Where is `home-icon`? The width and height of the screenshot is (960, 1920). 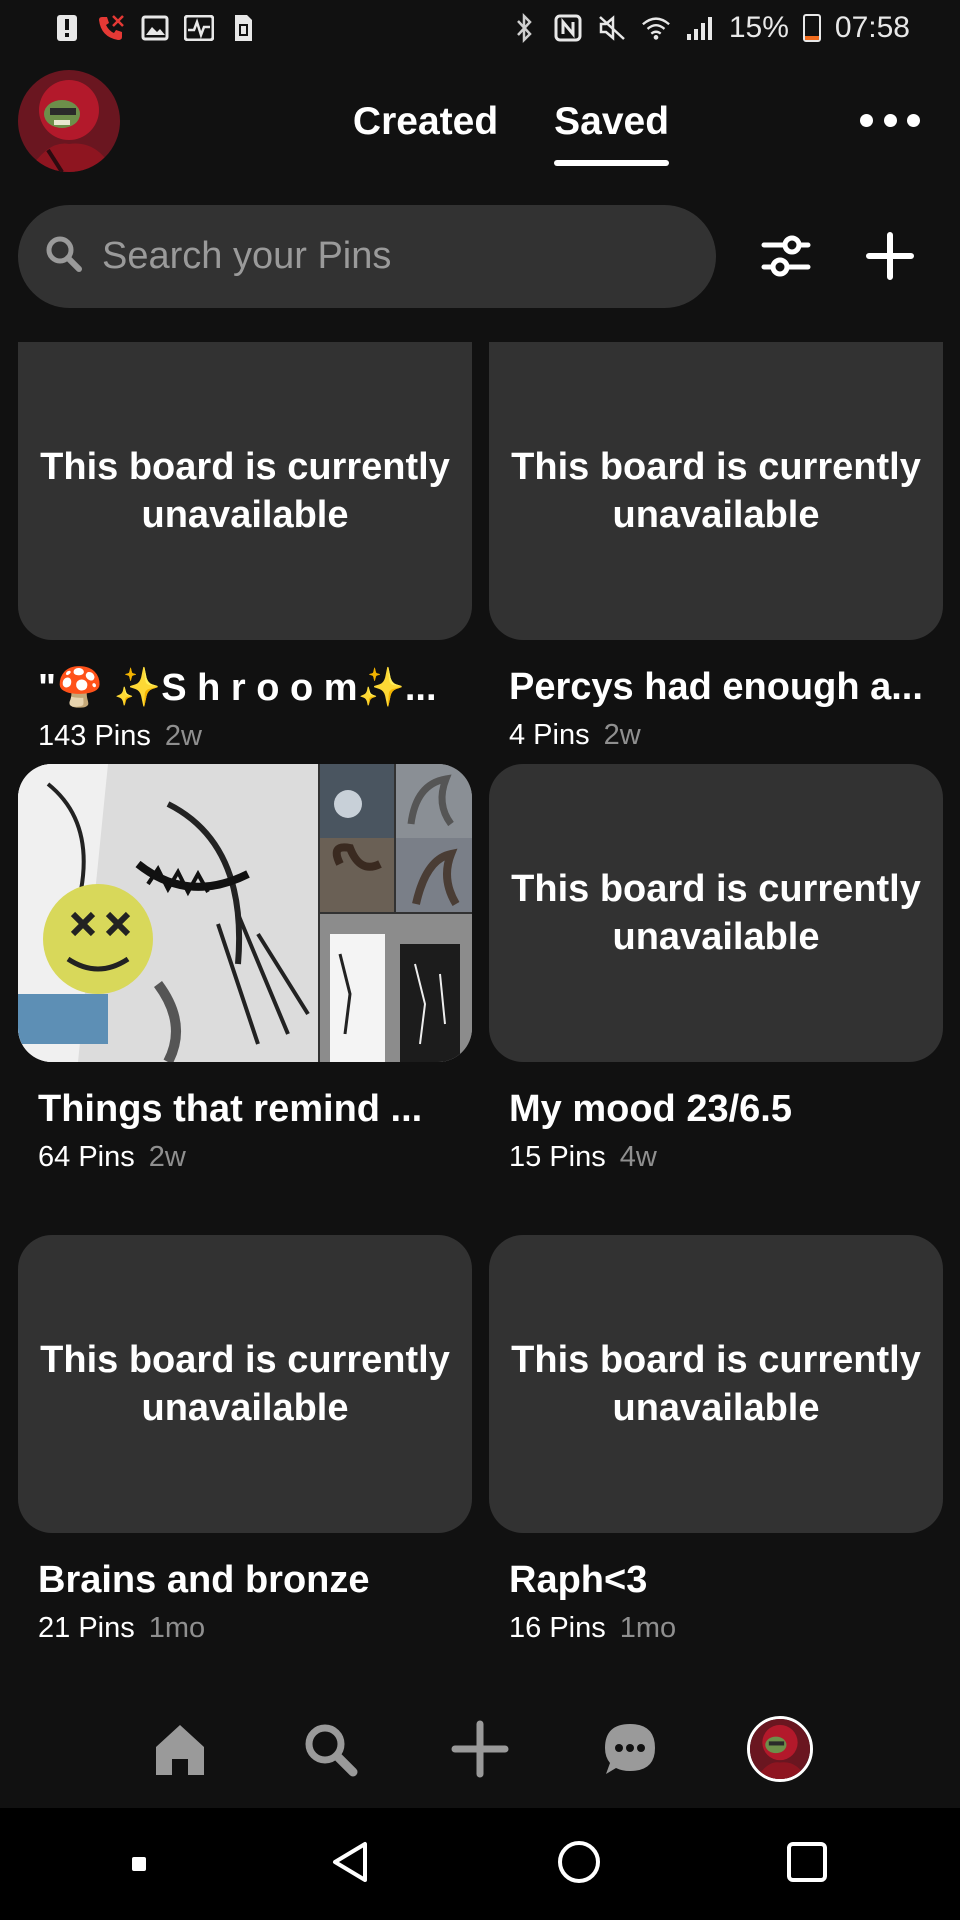
home-icon is located at coordinates (180, 1749).